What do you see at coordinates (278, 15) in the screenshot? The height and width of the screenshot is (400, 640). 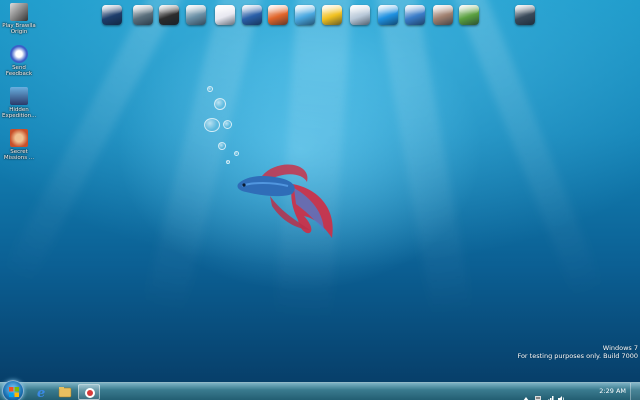 I see `dock-item-firefox` at bounding box center [278, 15].